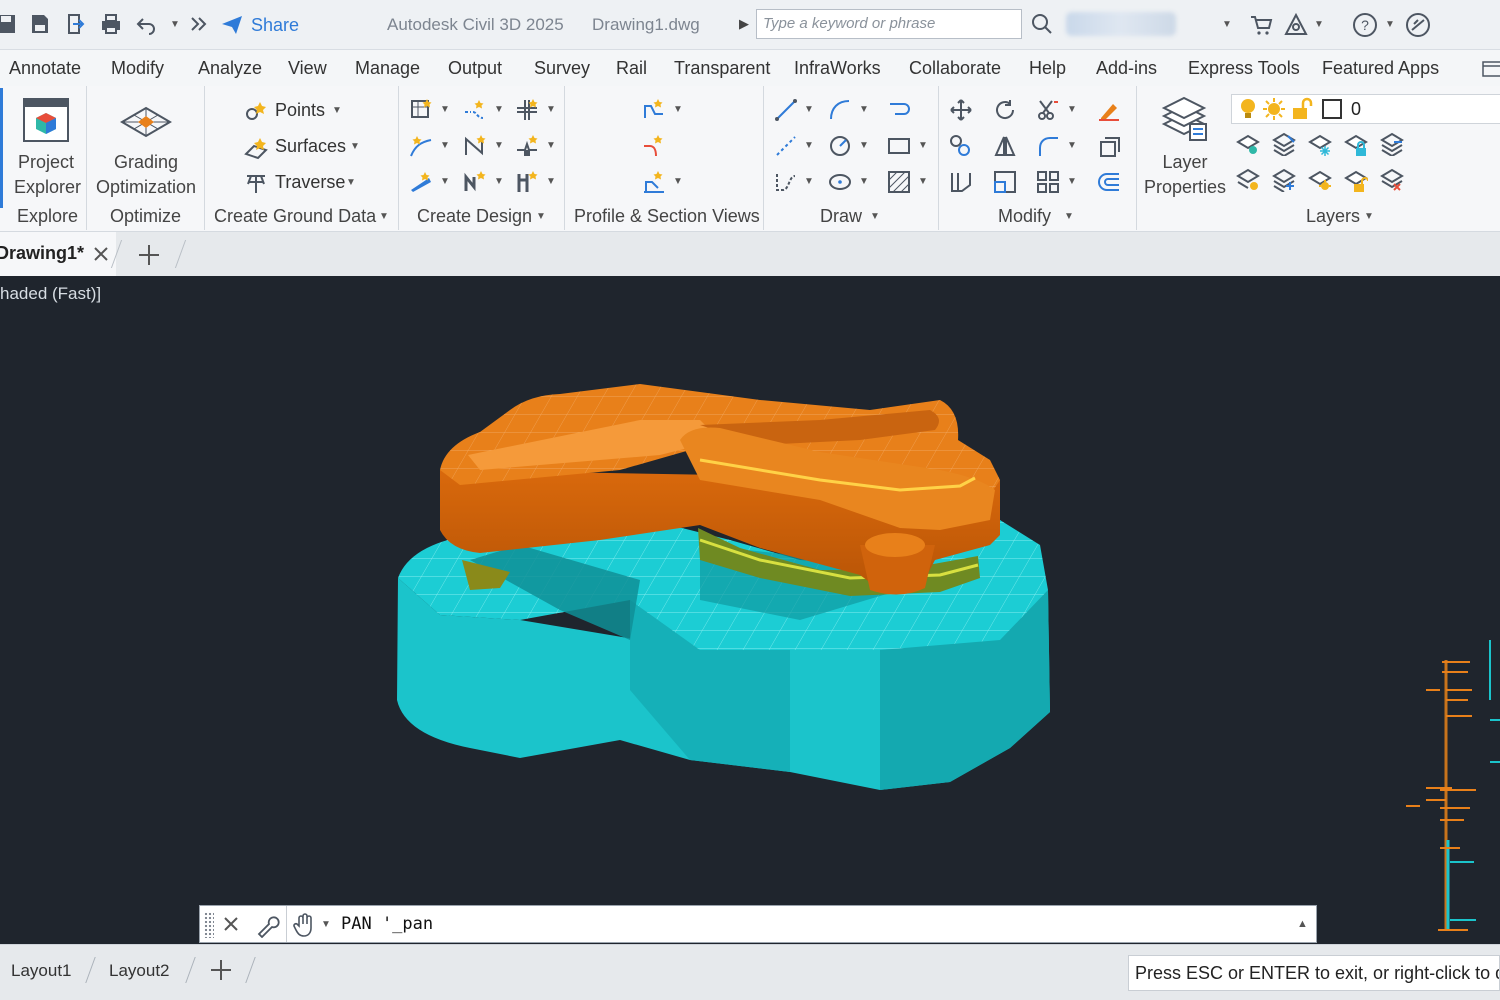  Describe the element at coordinates (310, 146) in the screenshot. I see `surfaces-menu: Surfaces` at that location.